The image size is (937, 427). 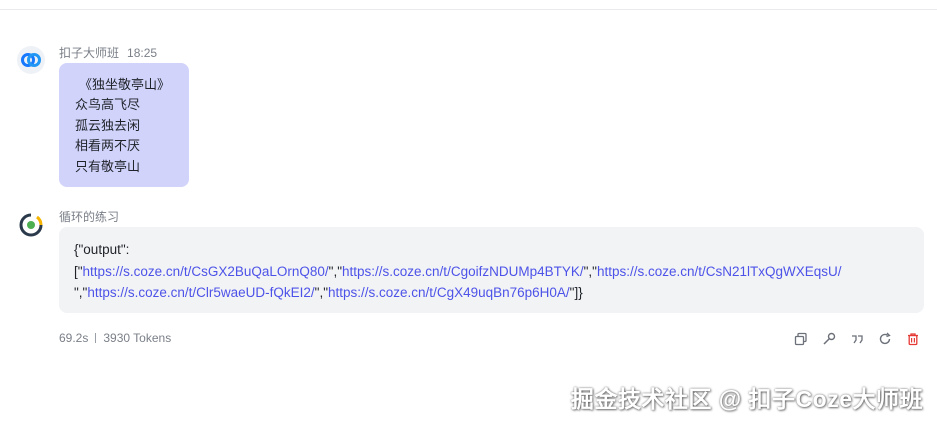 I want to click on user-message-header: 扣子大师班 18:25, so click(x=108, y=52).